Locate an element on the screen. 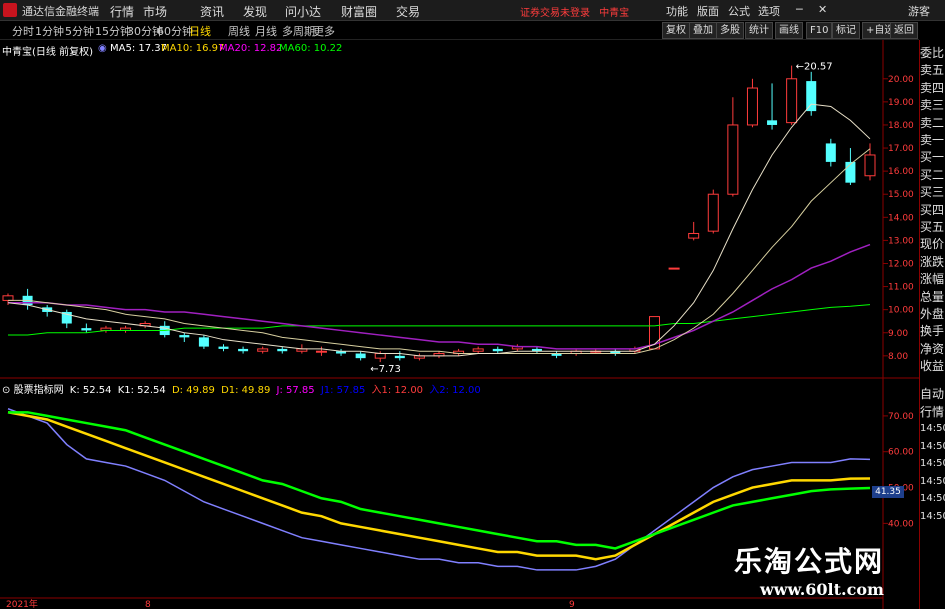  in1-value: 入1: 12.00 is located at coordinates (397, 390).